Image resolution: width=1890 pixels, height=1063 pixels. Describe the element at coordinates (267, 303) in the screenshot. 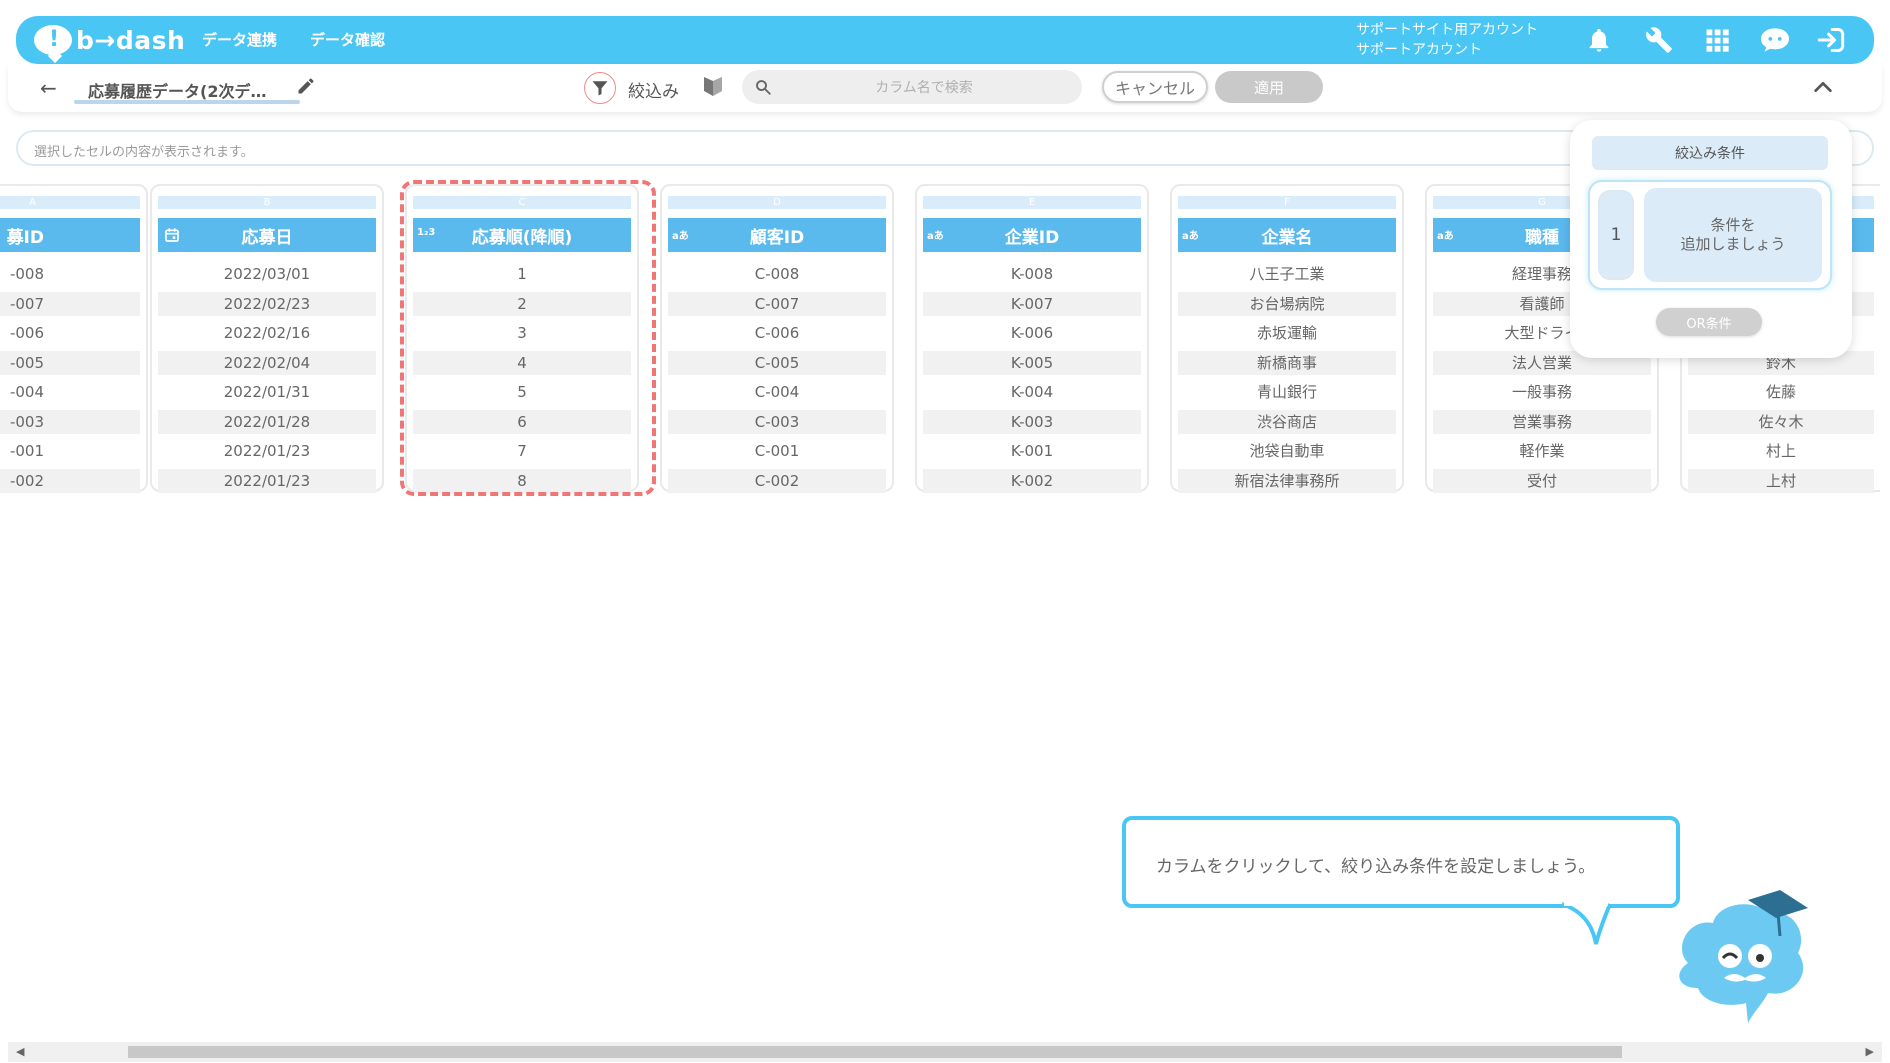

I see `table-cell: 2022/02/23` at that location.